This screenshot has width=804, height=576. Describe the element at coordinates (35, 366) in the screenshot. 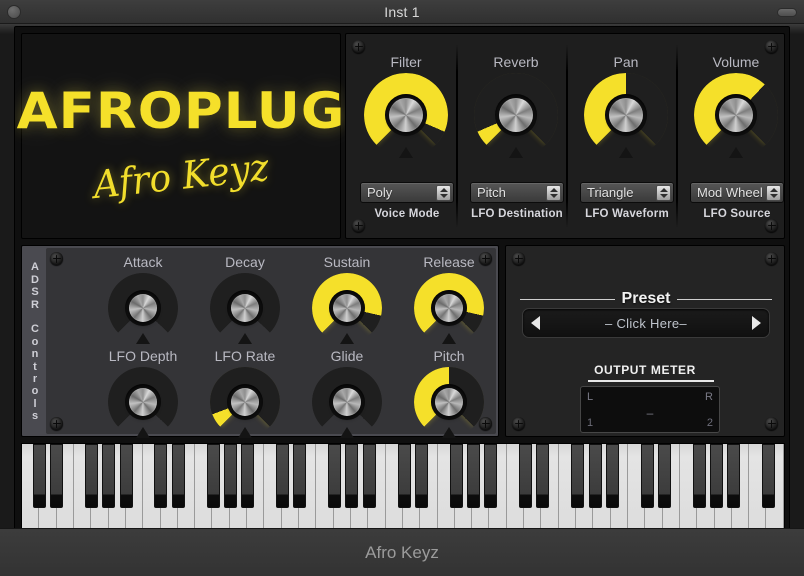

I see `adsr-label-char: t` at that location.